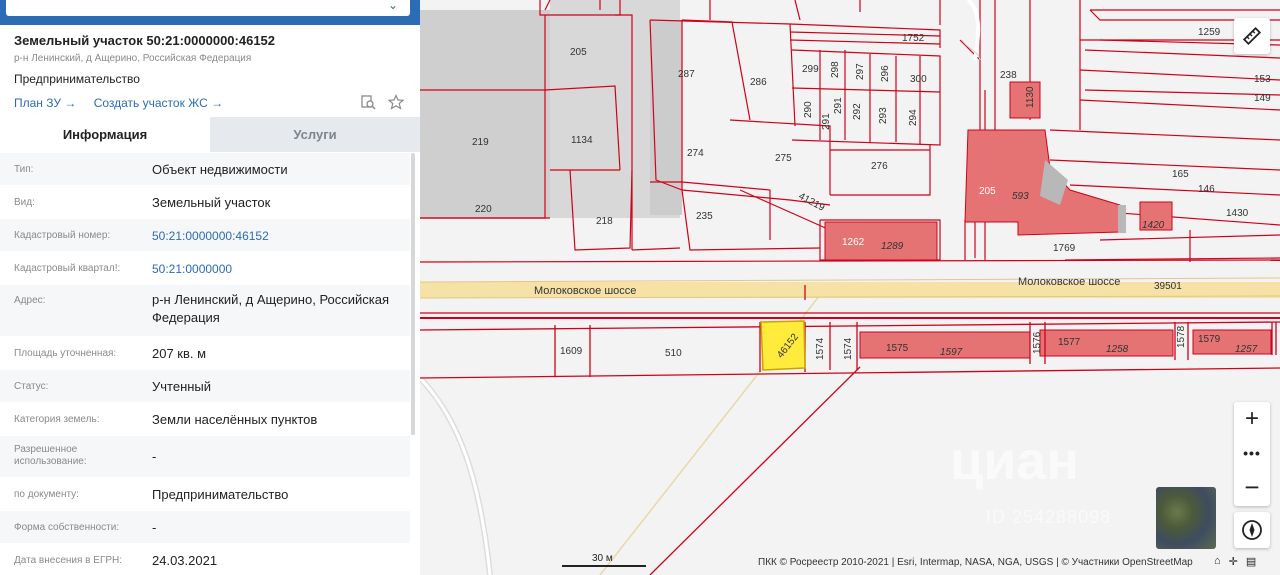  Describe the element at coordinates (77, 79) in the screenshot. I see `object-use: Предпринимательство` at that location.